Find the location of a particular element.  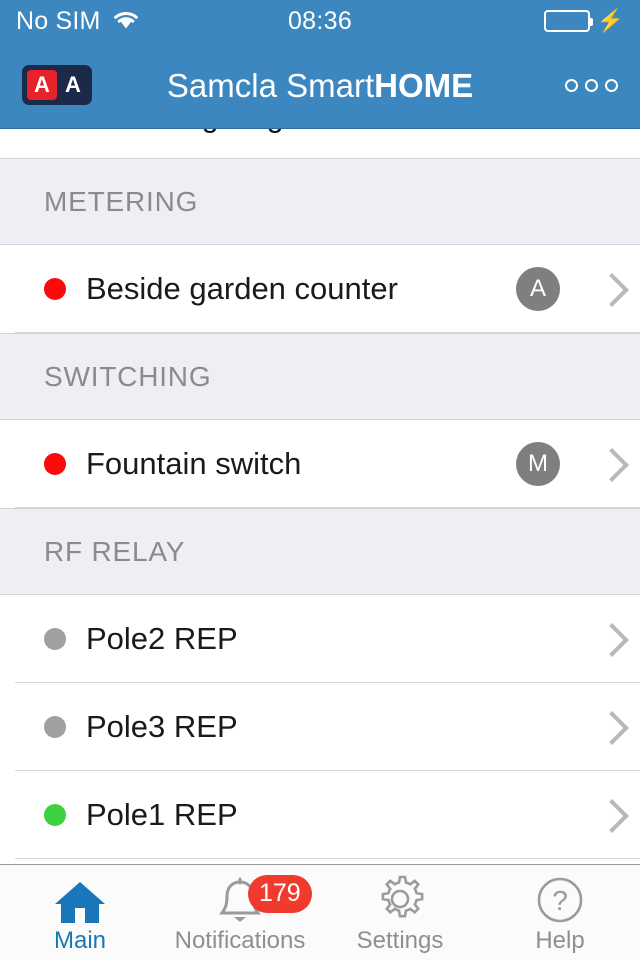

tab-notifications-label: Notifications is located at coordinates (240, 940).